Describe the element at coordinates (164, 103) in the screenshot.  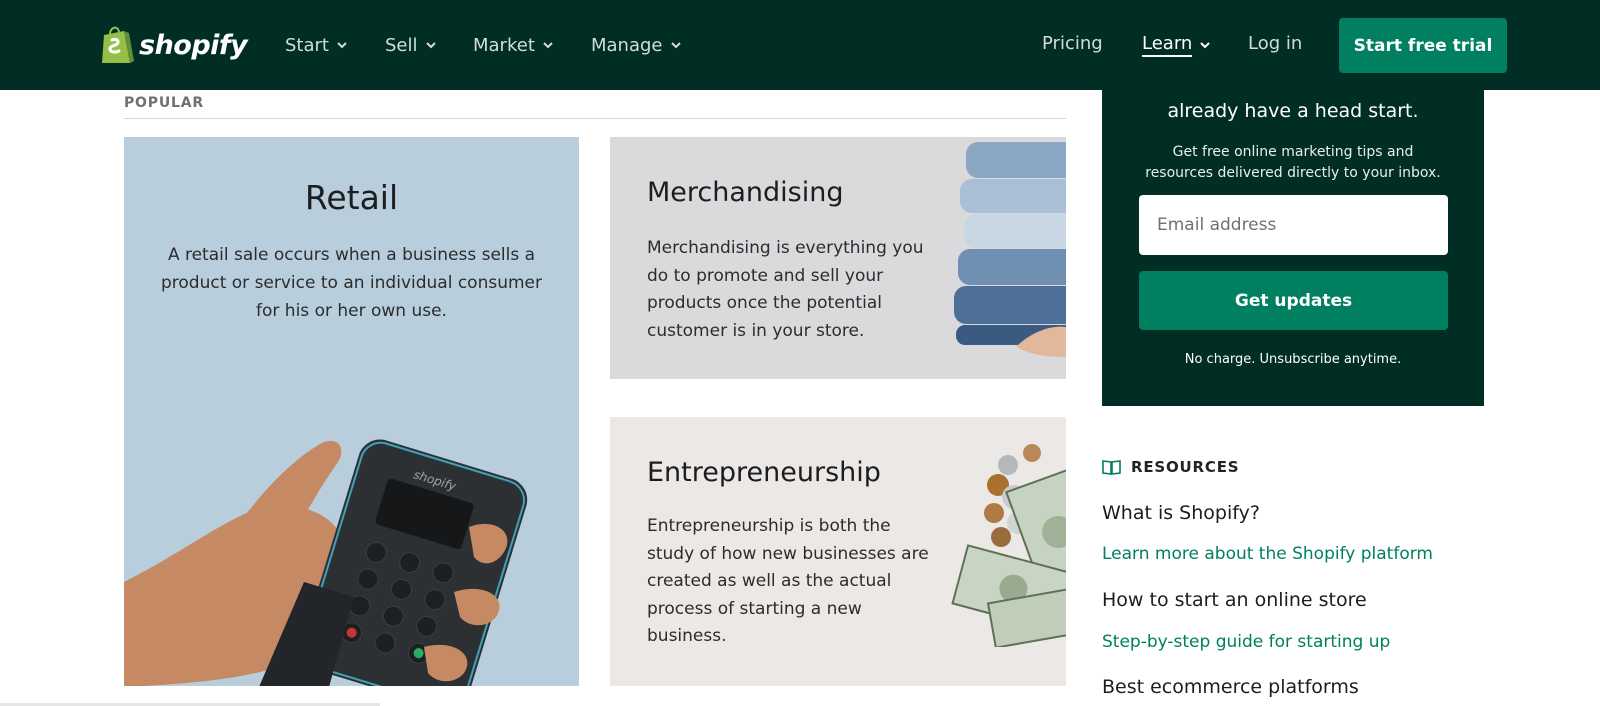
I see `popular-section-label: POPULAR` at that location.